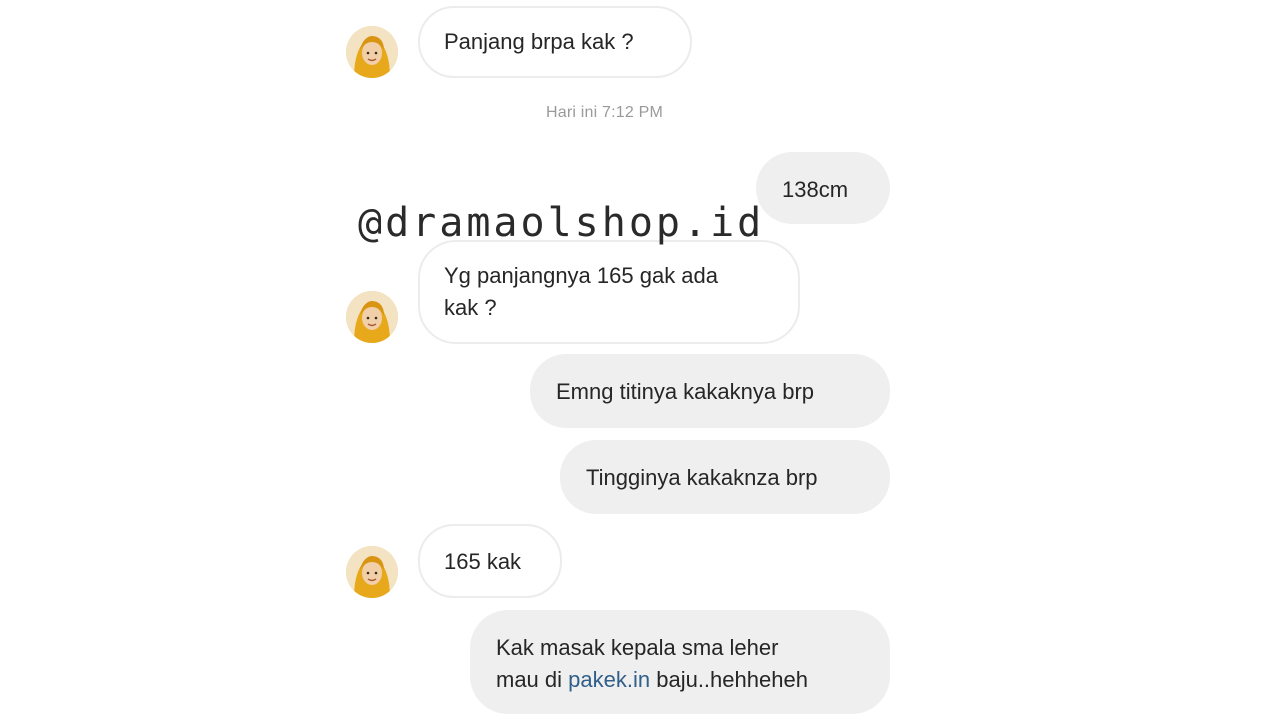  I want to click on incoming-message: Yg panjangnya 165 gak ada kak ?, so click(609, 292).